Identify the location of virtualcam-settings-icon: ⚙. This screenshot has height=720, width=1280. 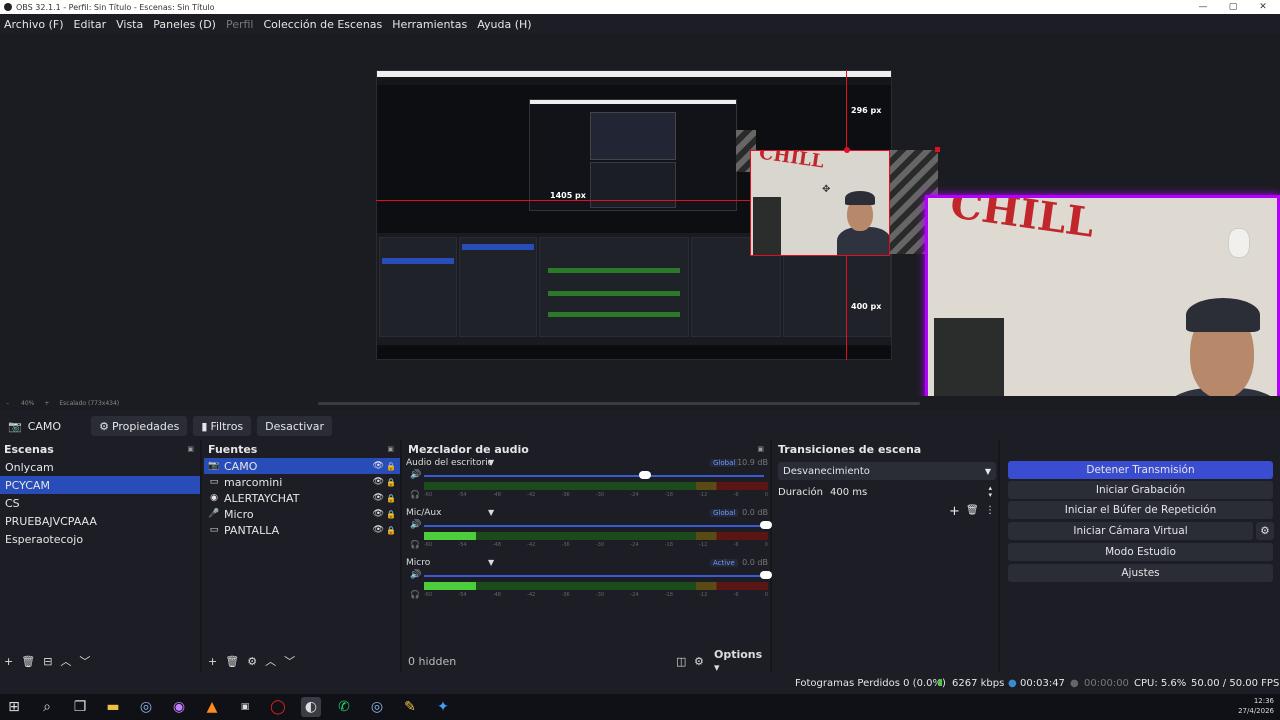
(1265, 531).